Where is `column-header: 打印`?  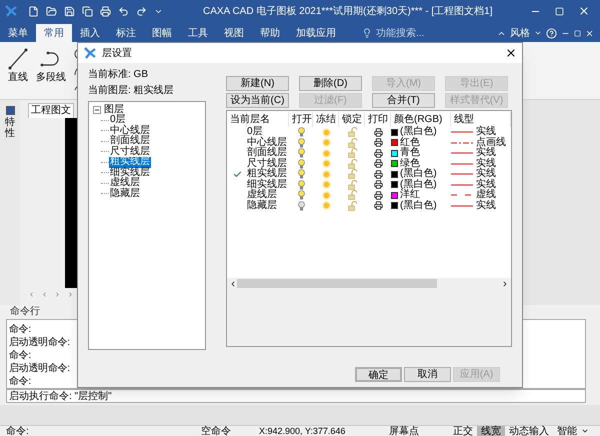
column-header: 打印 is located at coordinates (378, 119).